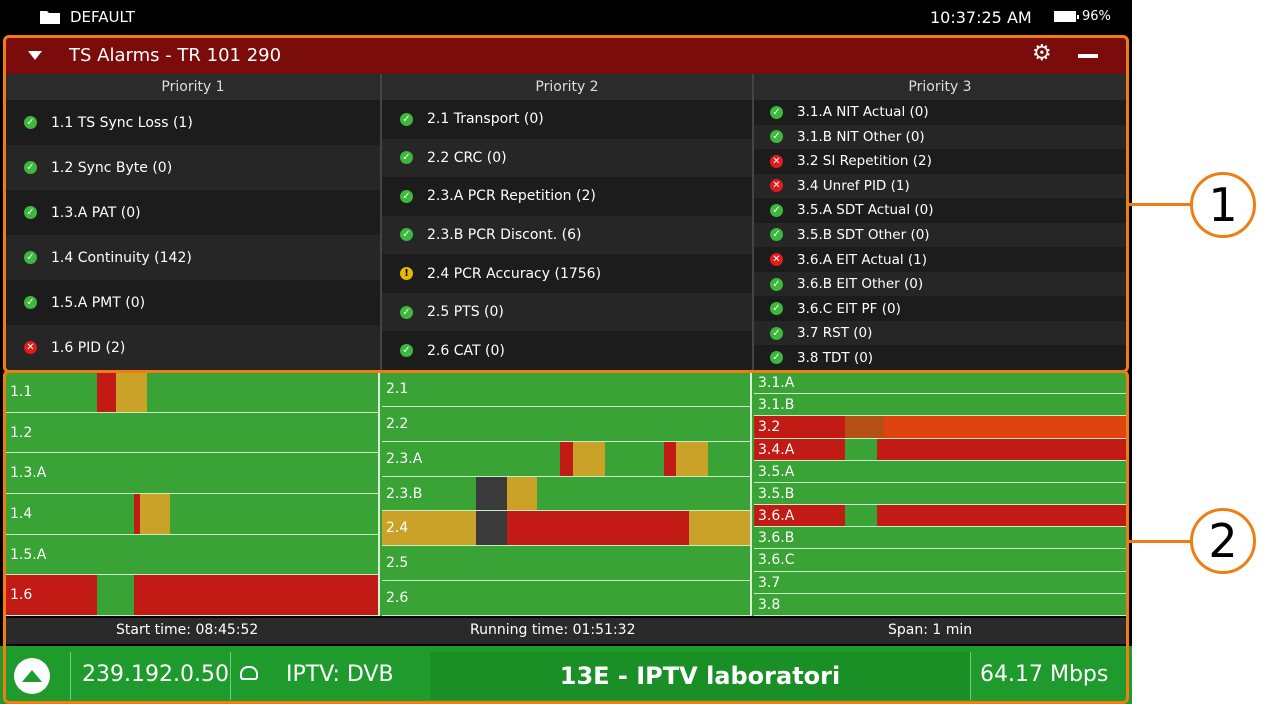 The height and width of the screenshot is (704, 1272). Describe the element at coordinates (404, 493) in the screenshot. I see `timeline-row-label: 2.3.B` at that location.